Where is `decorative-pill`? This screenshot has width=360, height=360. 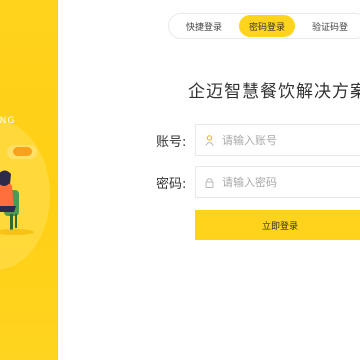
decorative-pill is located at coordinates (22, 151).